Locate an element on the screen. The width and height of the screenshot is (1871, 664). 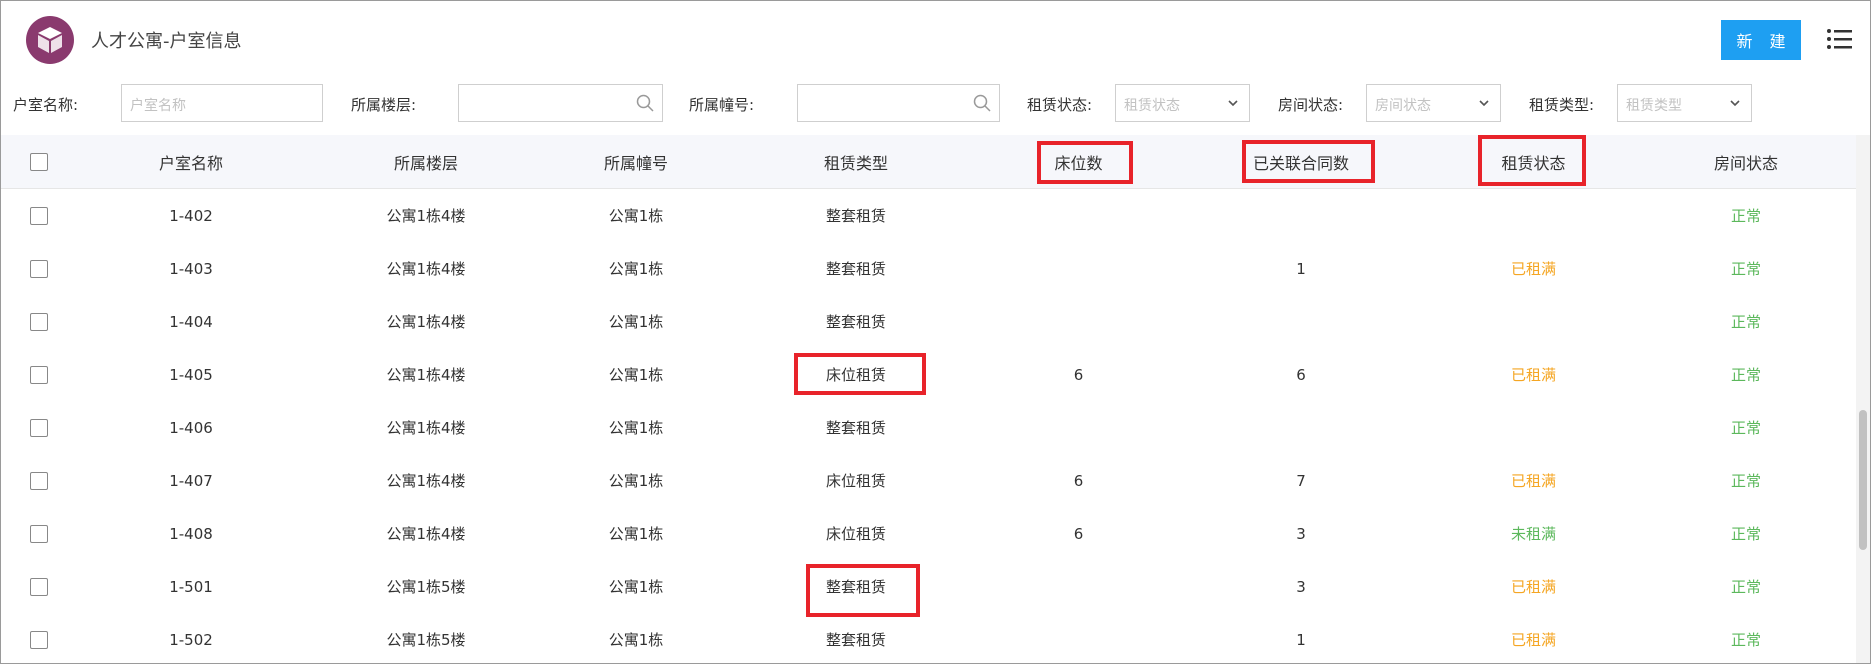
vertical-scrollbar is located at coordinates (1863, 399).